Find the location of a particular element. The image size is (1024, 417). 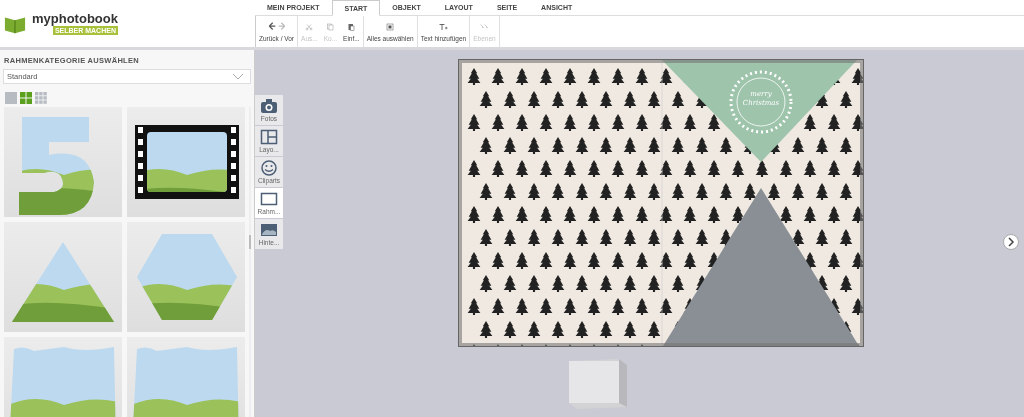

select-all-icon is located at coordinates (390, 27).